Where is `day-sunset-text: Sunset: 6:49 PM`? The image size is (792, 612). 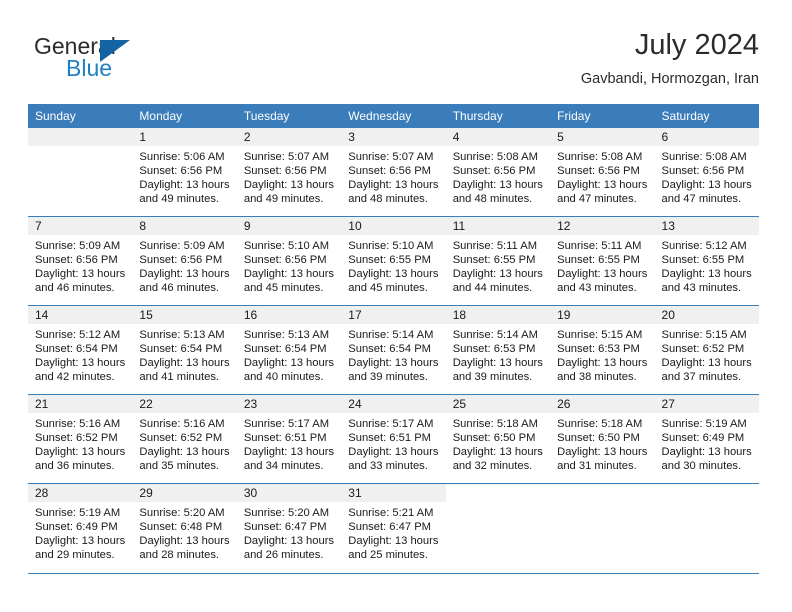 day-sunset-text: Sunset: 6:49 PM is located at coordinates (703, 438).